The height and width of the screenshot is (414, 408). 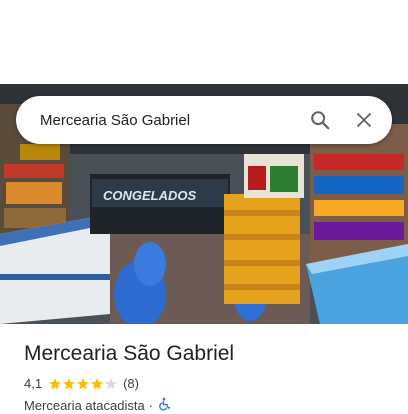 What do you see at coordinates (84, 405) in the screenshot?
I see `place-category: Mercearia atacadista` at bounding box center [84, 405].